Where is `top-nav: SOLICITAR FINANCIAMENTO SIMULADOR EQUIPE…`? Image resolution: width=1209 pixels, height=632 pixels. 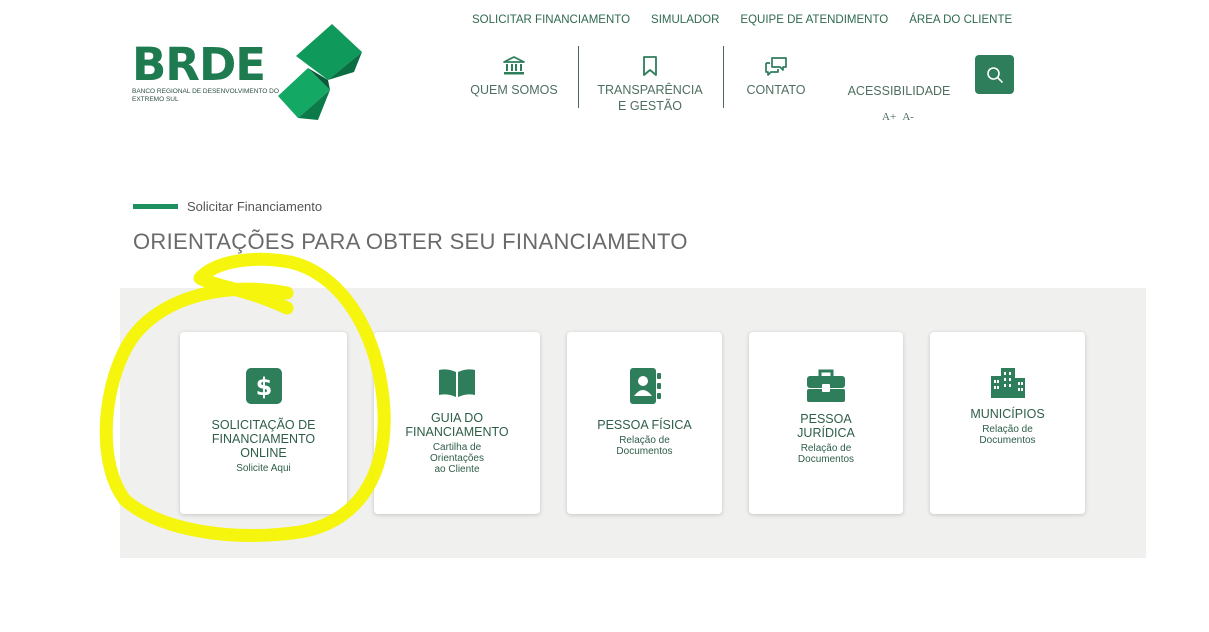
top-nav: SOLICITAR FINANCIAMENTO SIMULADOR EQUIPE… is located at coordinates (742, 20).